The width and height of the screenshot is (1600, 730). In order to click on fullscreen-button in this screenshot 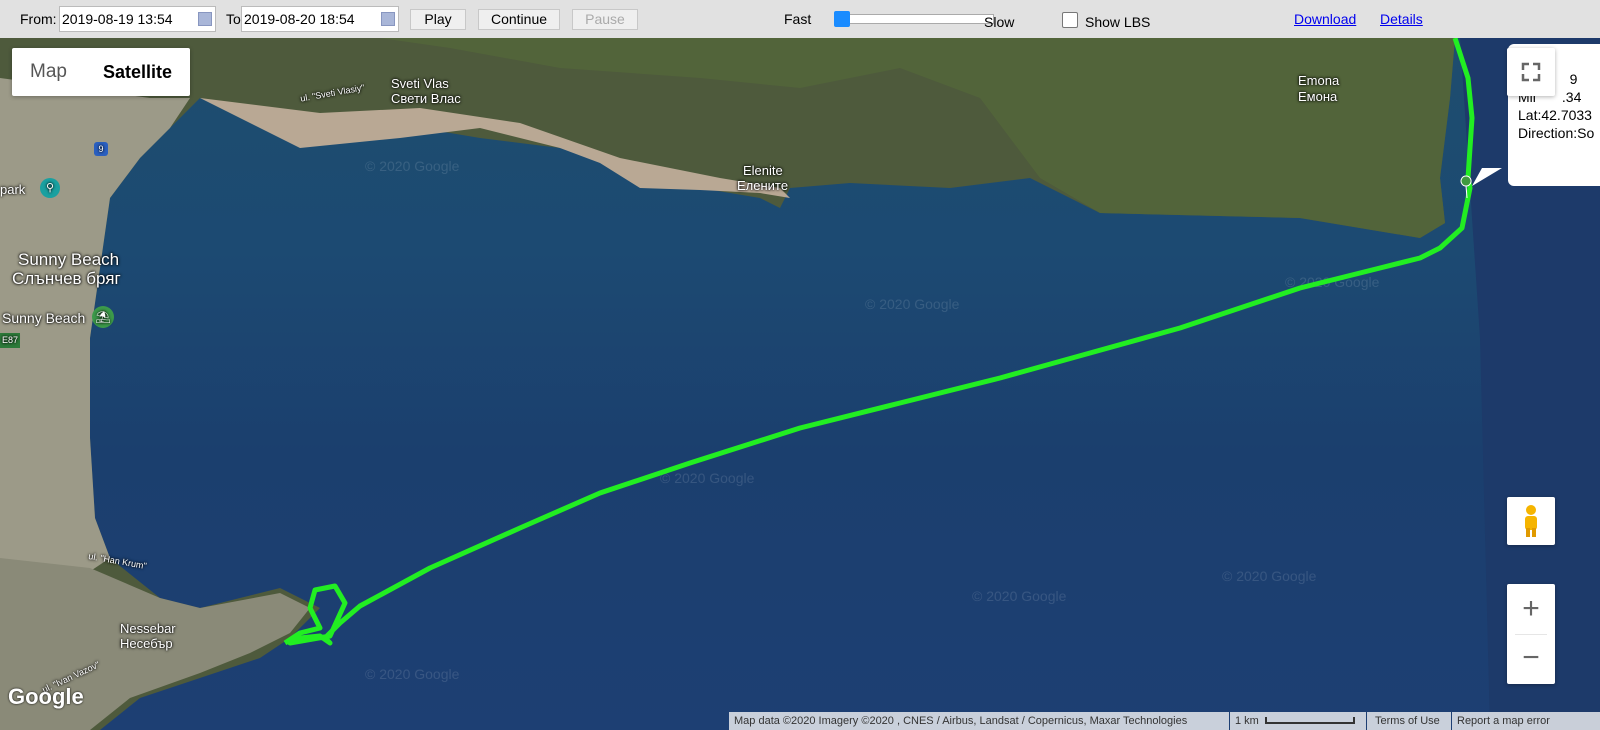, I will do `click(1531, 72)`.